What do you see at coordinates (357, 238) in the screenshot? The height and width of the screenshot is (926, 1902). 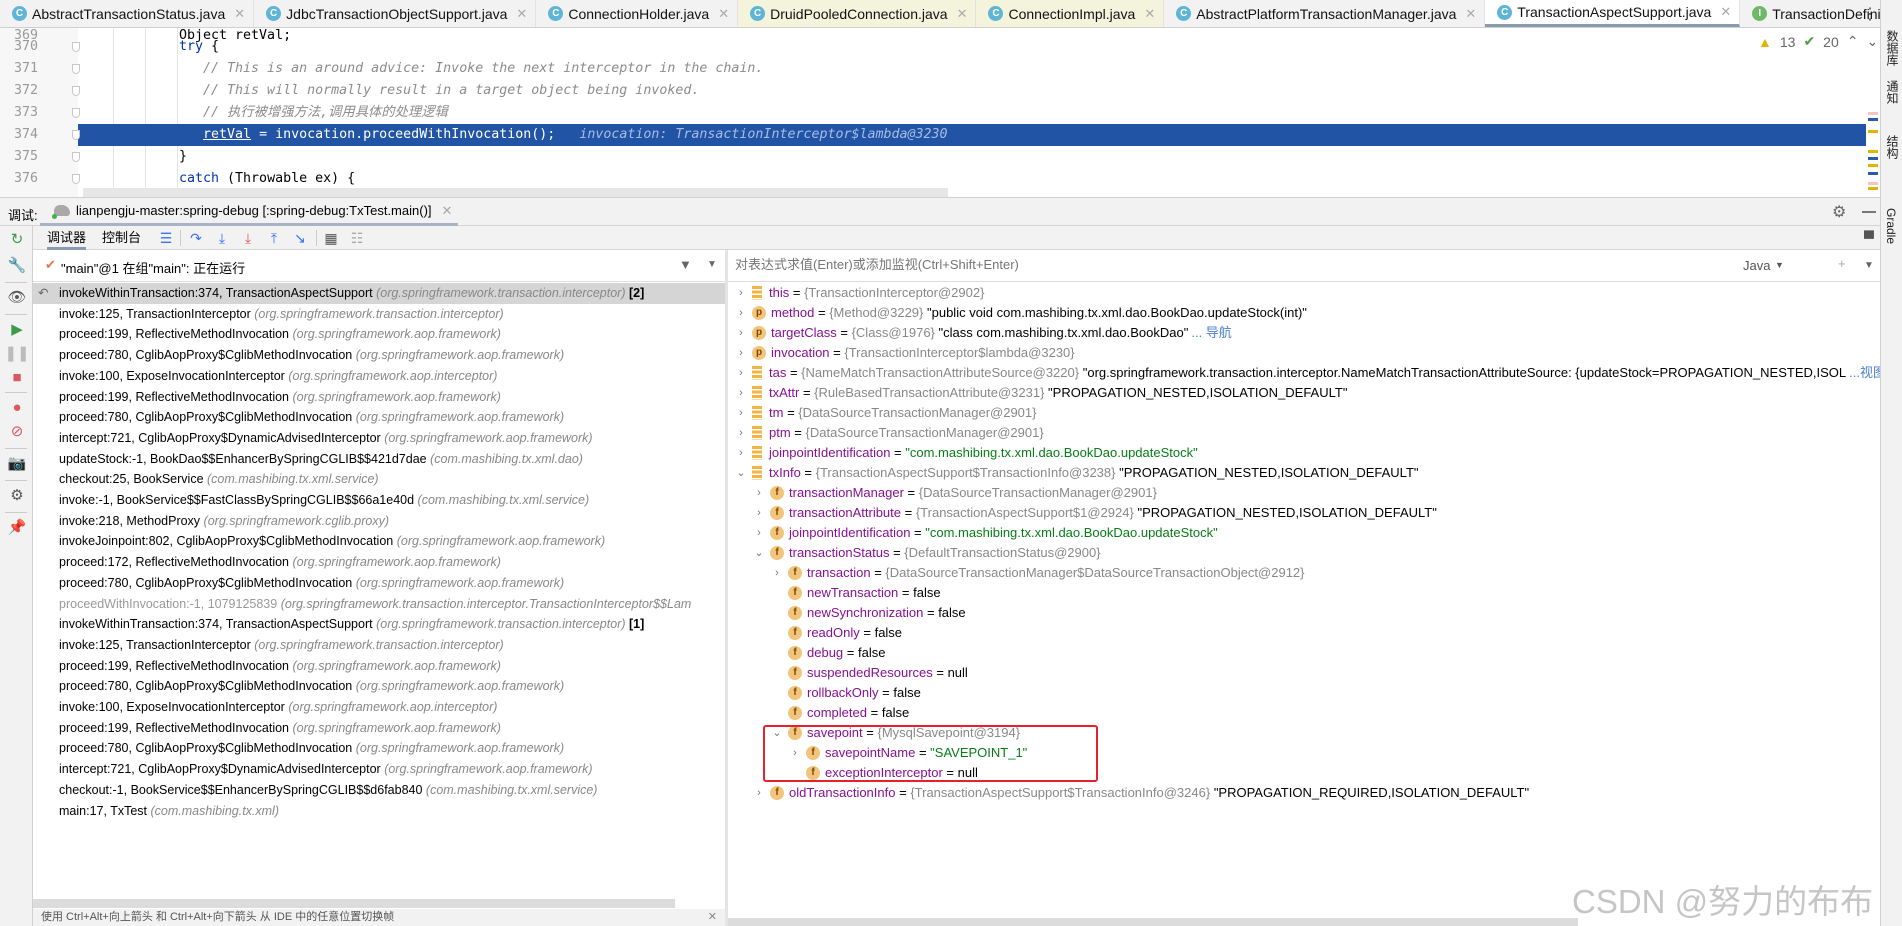 I see `trace-icon: ☷` at bounding box center [357, 238].